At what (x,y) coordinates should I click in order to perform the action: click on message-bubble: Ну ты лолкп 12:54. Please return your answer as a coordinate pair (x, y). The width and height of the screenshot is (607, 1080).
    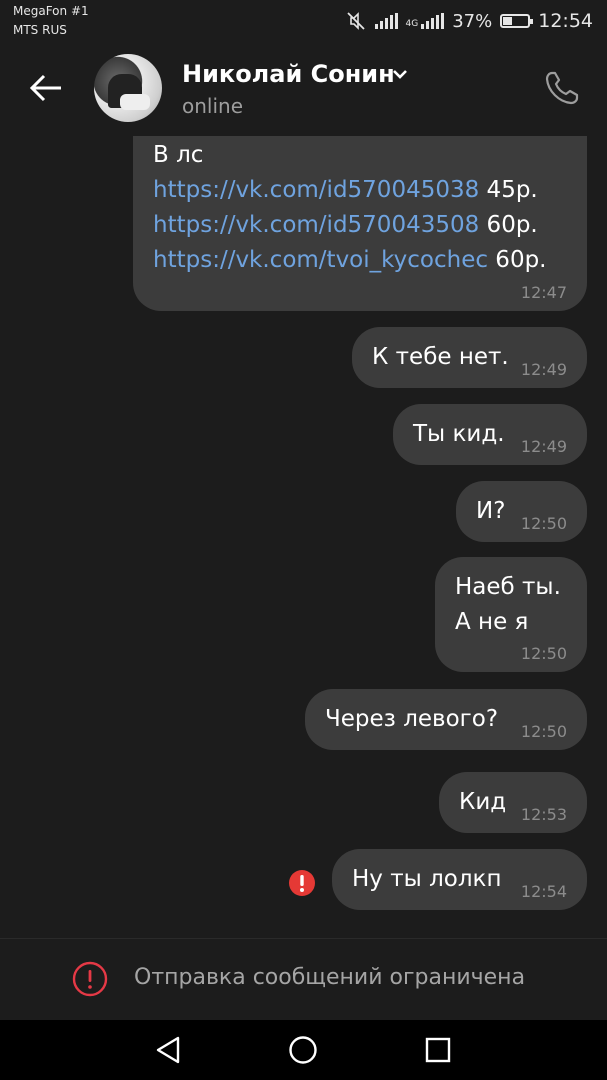
    Looking at the image, I should click on (459, 879).